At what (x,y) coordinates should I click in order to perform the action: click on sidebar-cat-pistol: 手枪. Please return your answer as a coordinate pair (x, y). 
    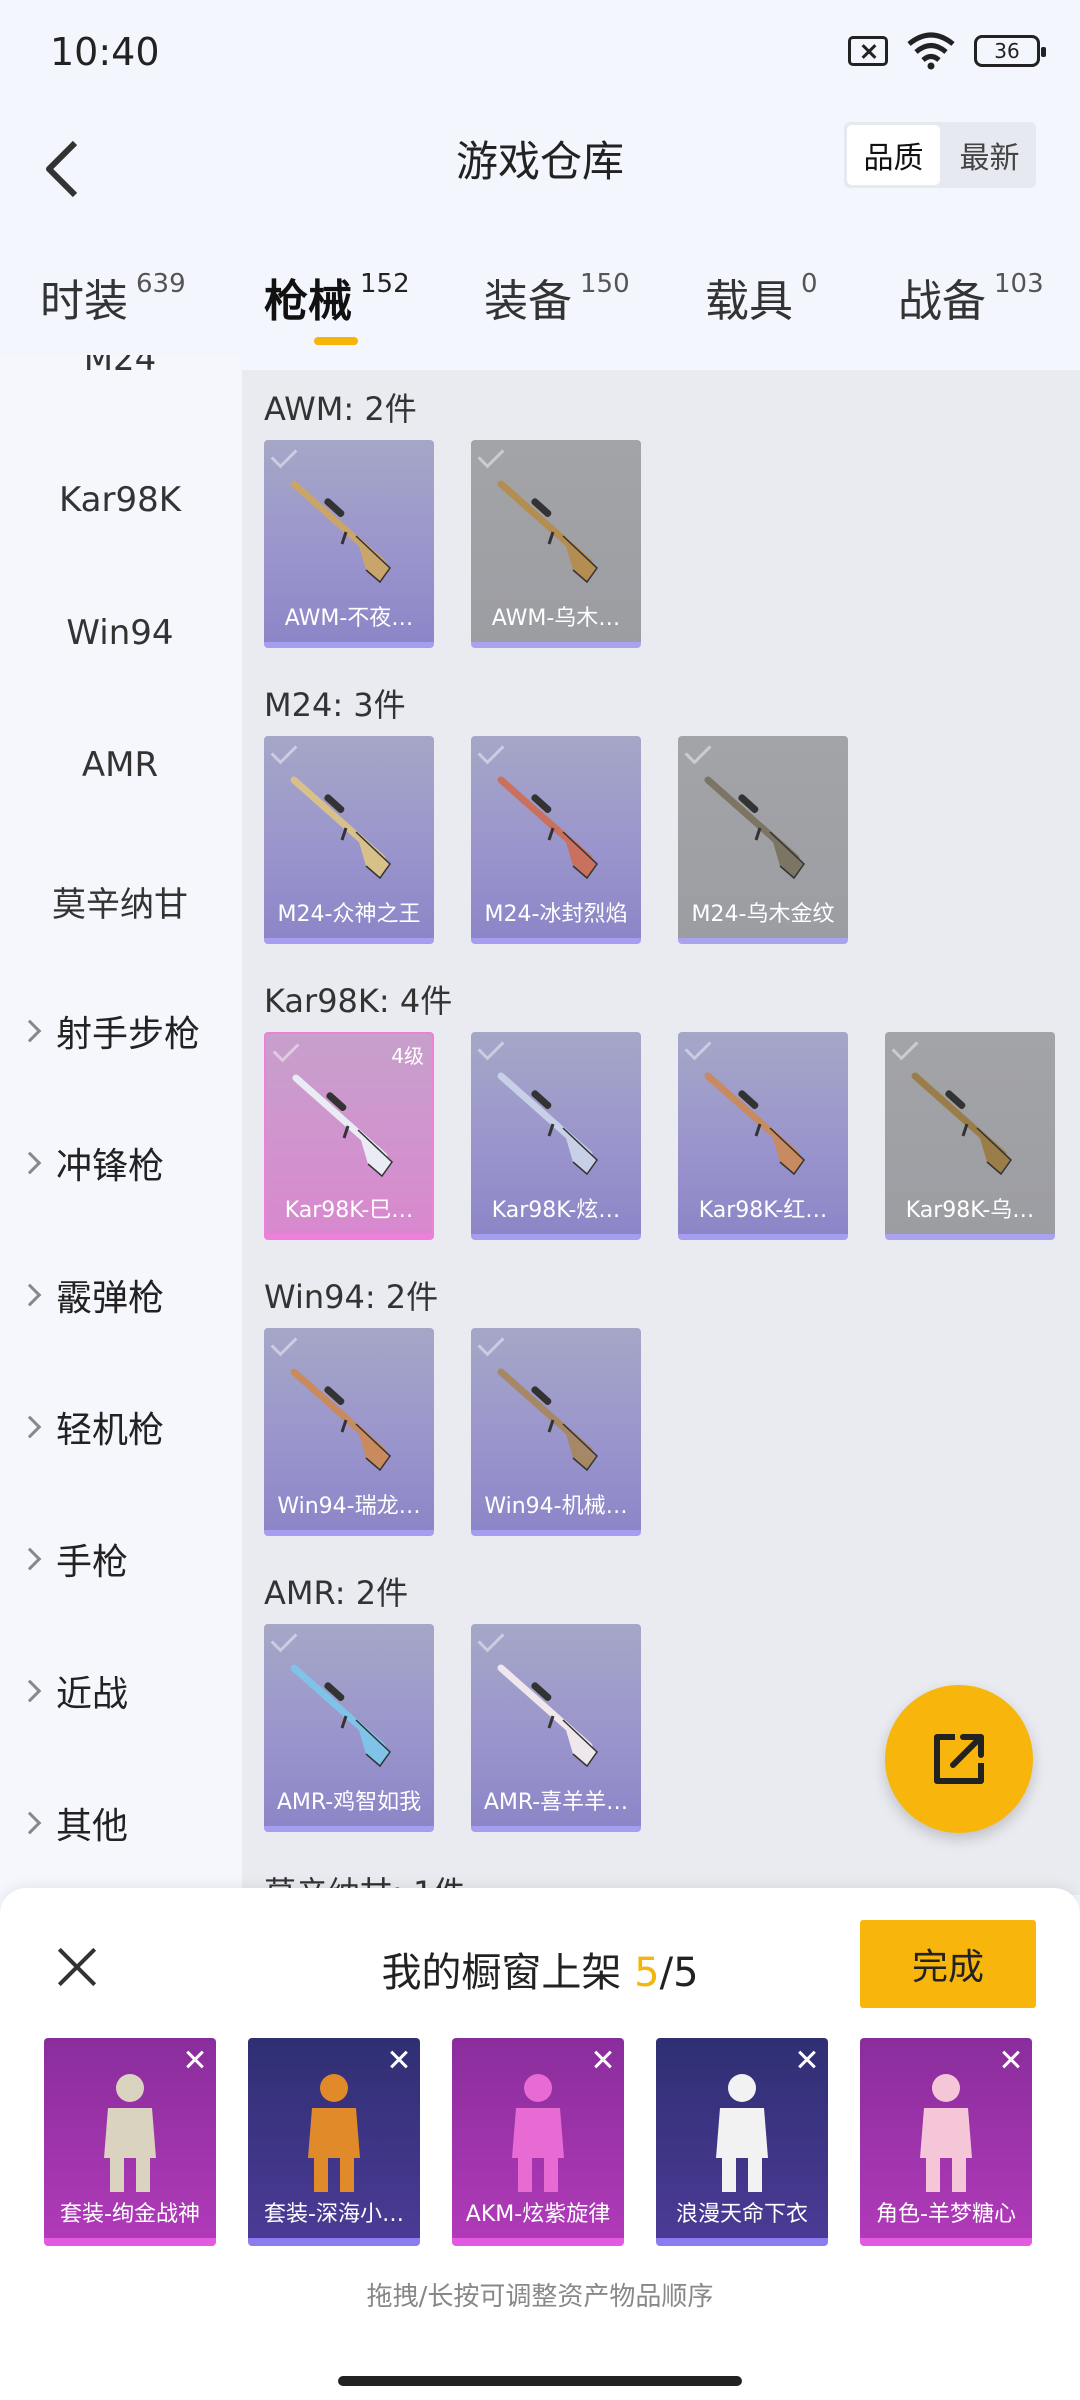
    Looking at the image, I should click on (73, 1559).